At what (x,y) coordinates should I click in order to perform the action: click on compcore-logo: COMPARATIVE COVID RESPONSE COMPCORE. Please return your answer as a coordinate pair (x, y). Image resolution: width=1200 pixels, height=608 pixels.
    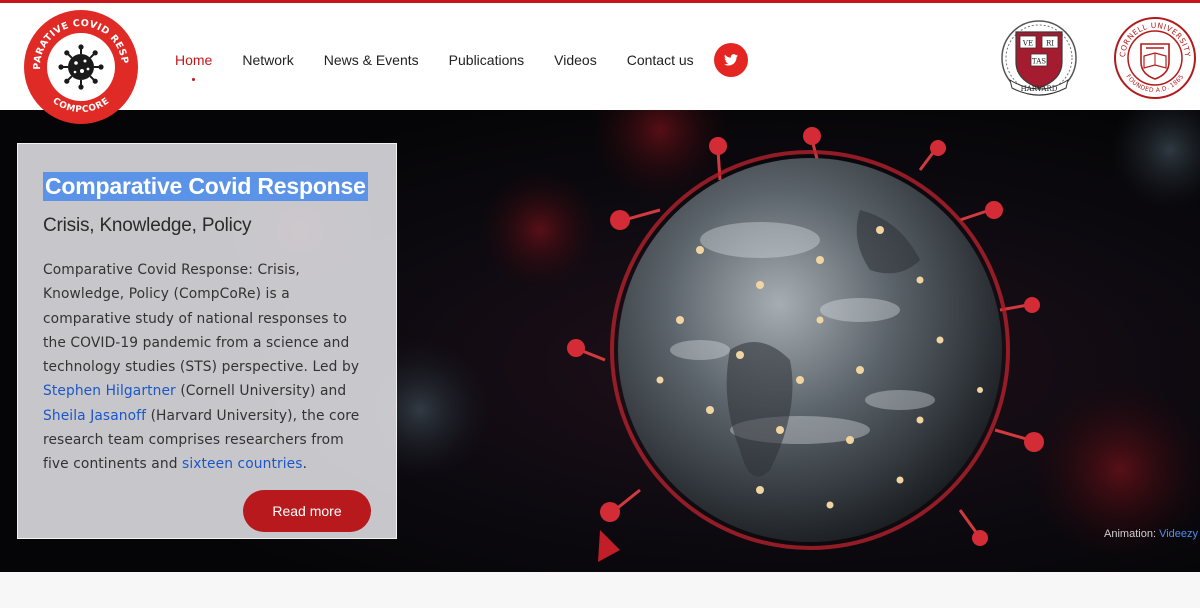
    Looking at the image, I should click on (81, 67).